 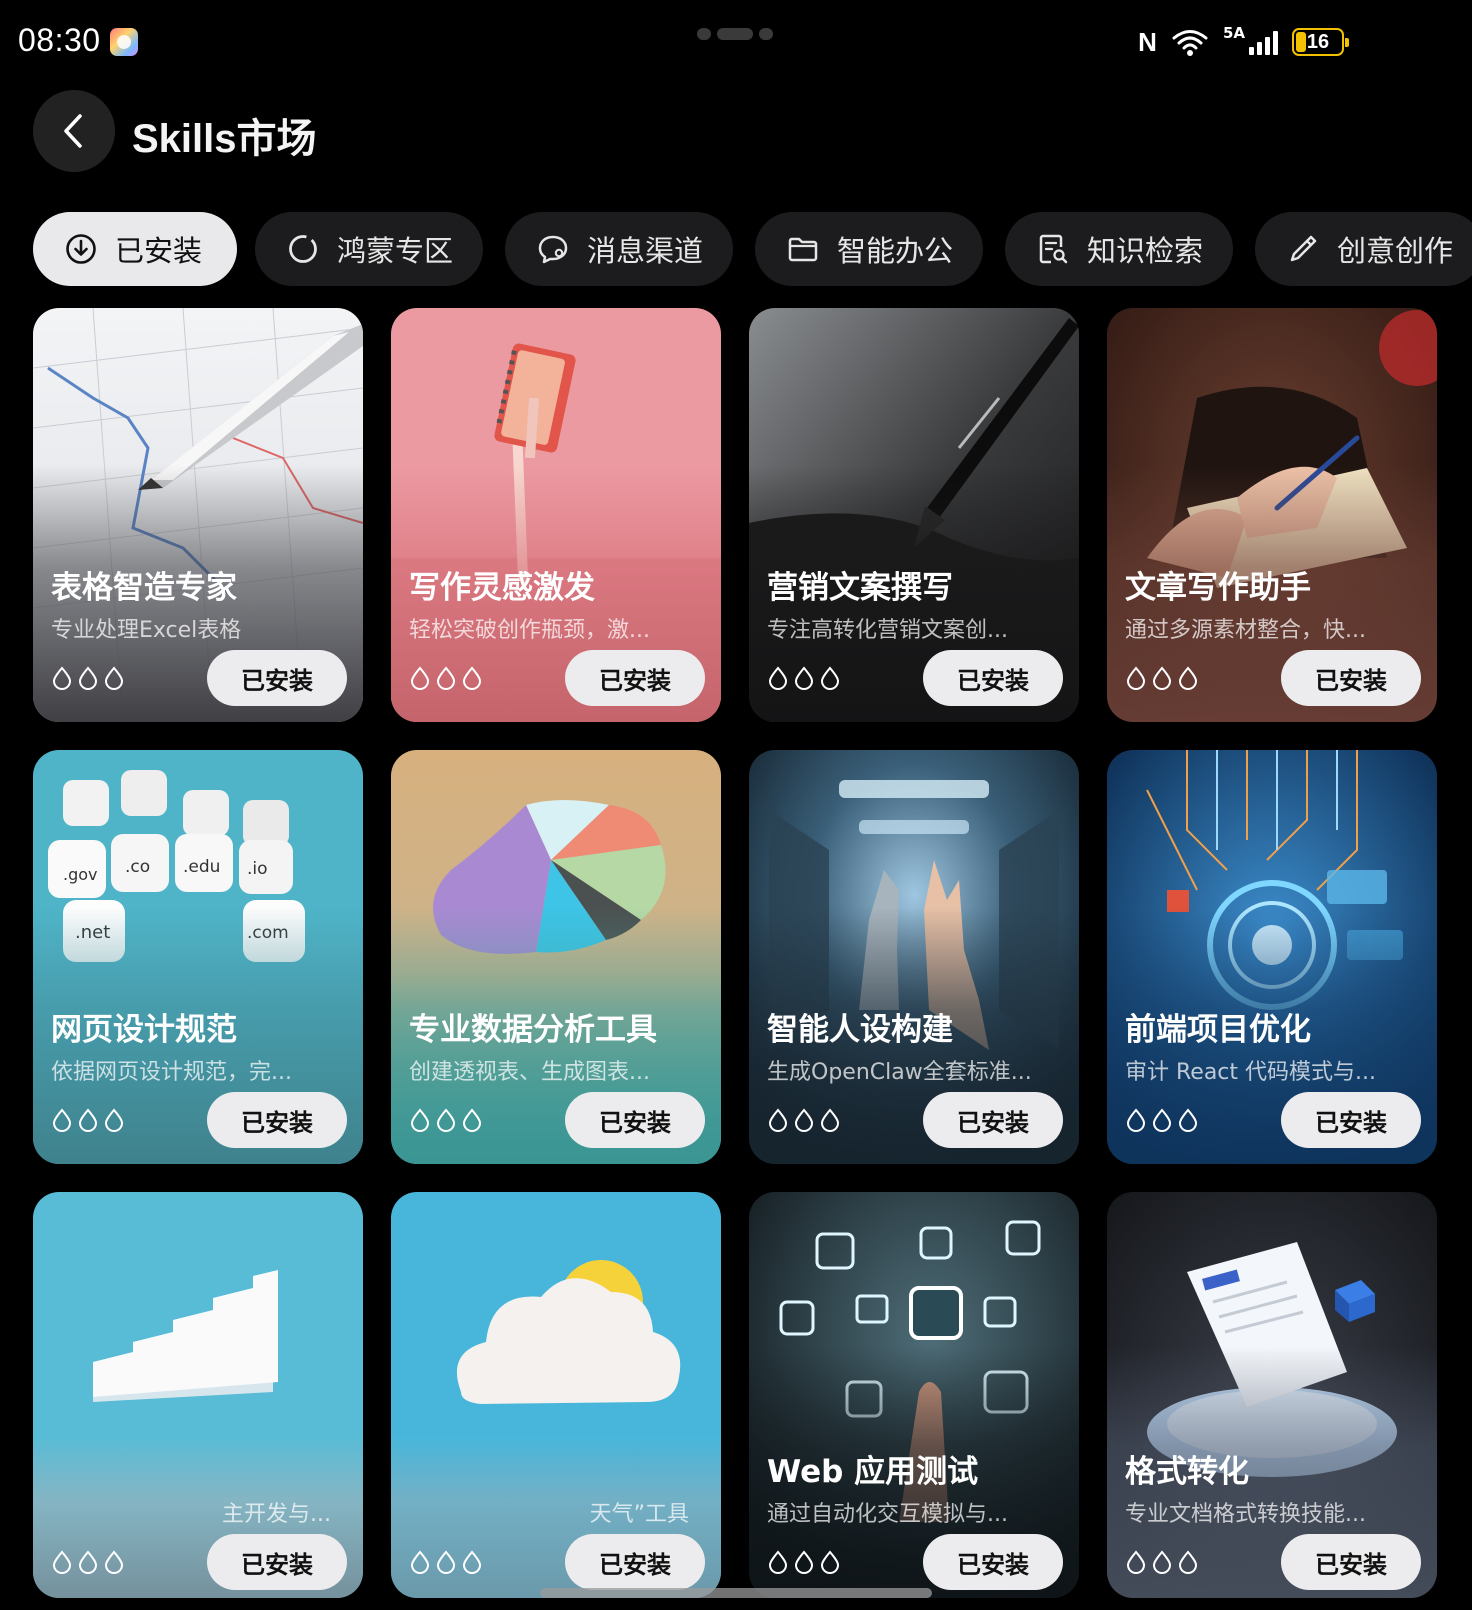 I want to click on battery-level: 16, so click(x=1318, y=41).